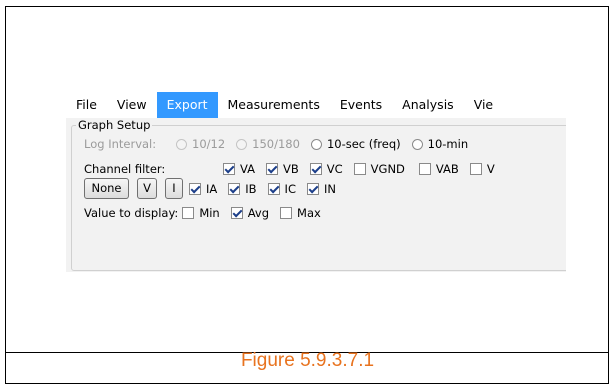 The width and height of the screenshot is (615, 389). What do you see at coordinates (290, 188) in the screenshot?
I see `checkbox-ic-label: IC` at bounding box center [290, 188].